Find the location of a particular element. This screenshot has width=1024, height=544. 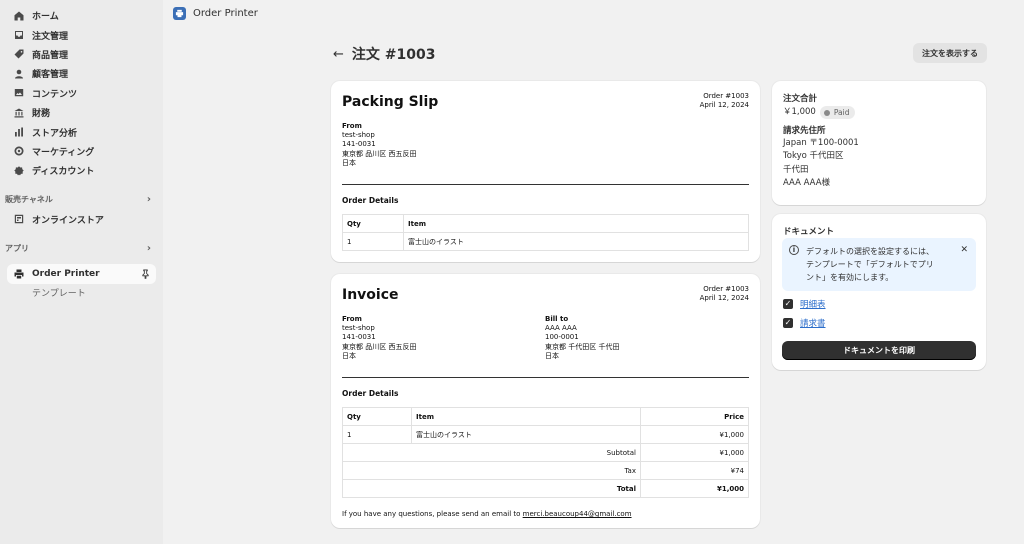

order-details-heading: Order Details is located at coordinates (370, 200).